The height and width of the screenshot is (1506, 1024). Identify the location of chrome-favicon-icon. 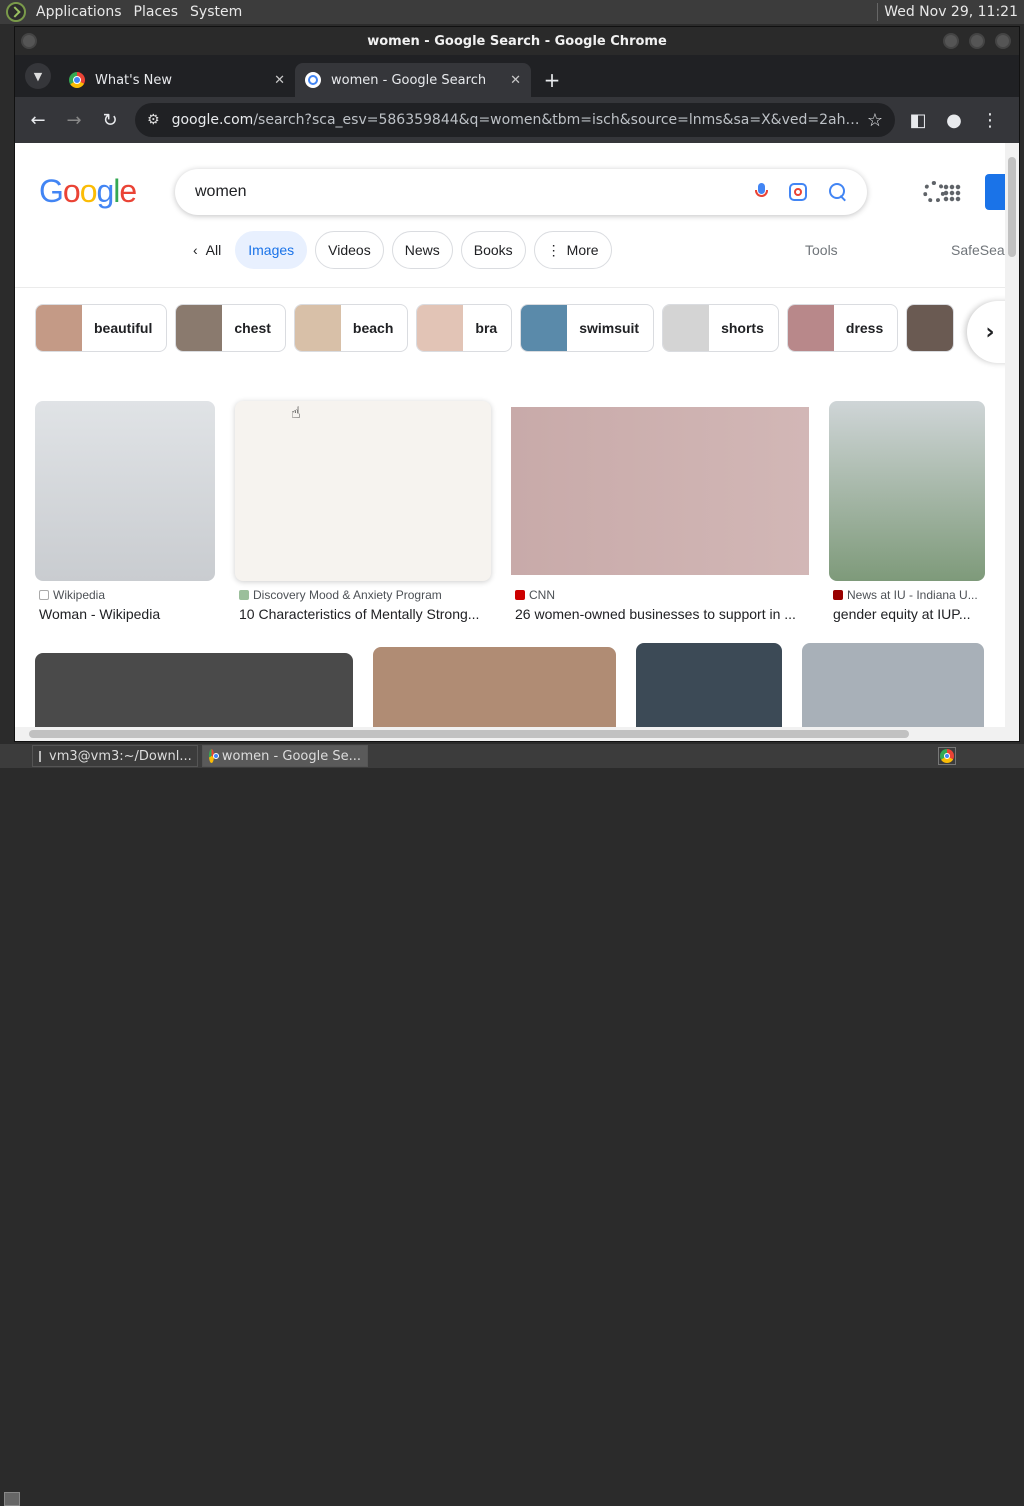
(77, 80).